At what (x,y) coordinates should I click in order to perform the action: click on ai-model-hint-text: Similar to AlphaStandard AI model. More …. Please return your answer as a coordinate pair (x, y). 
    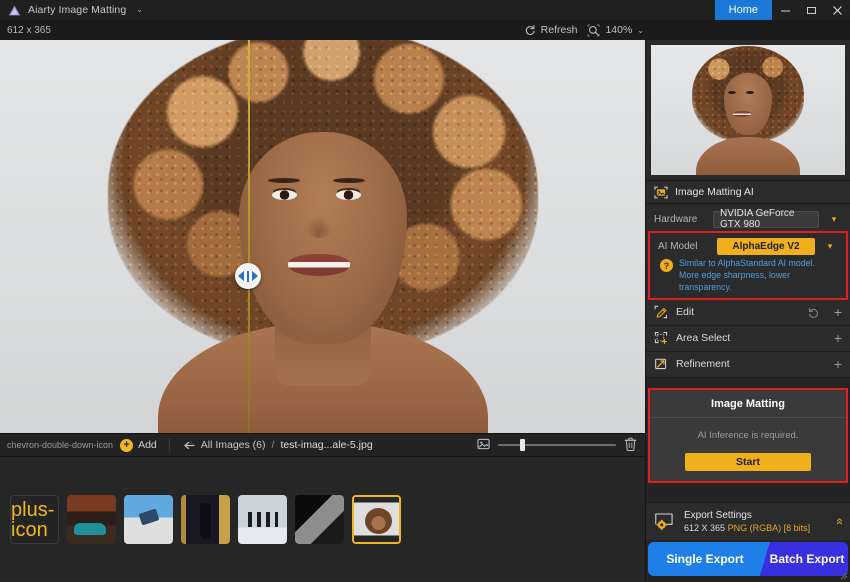
    Looking at the image, I should click on (758, 276).